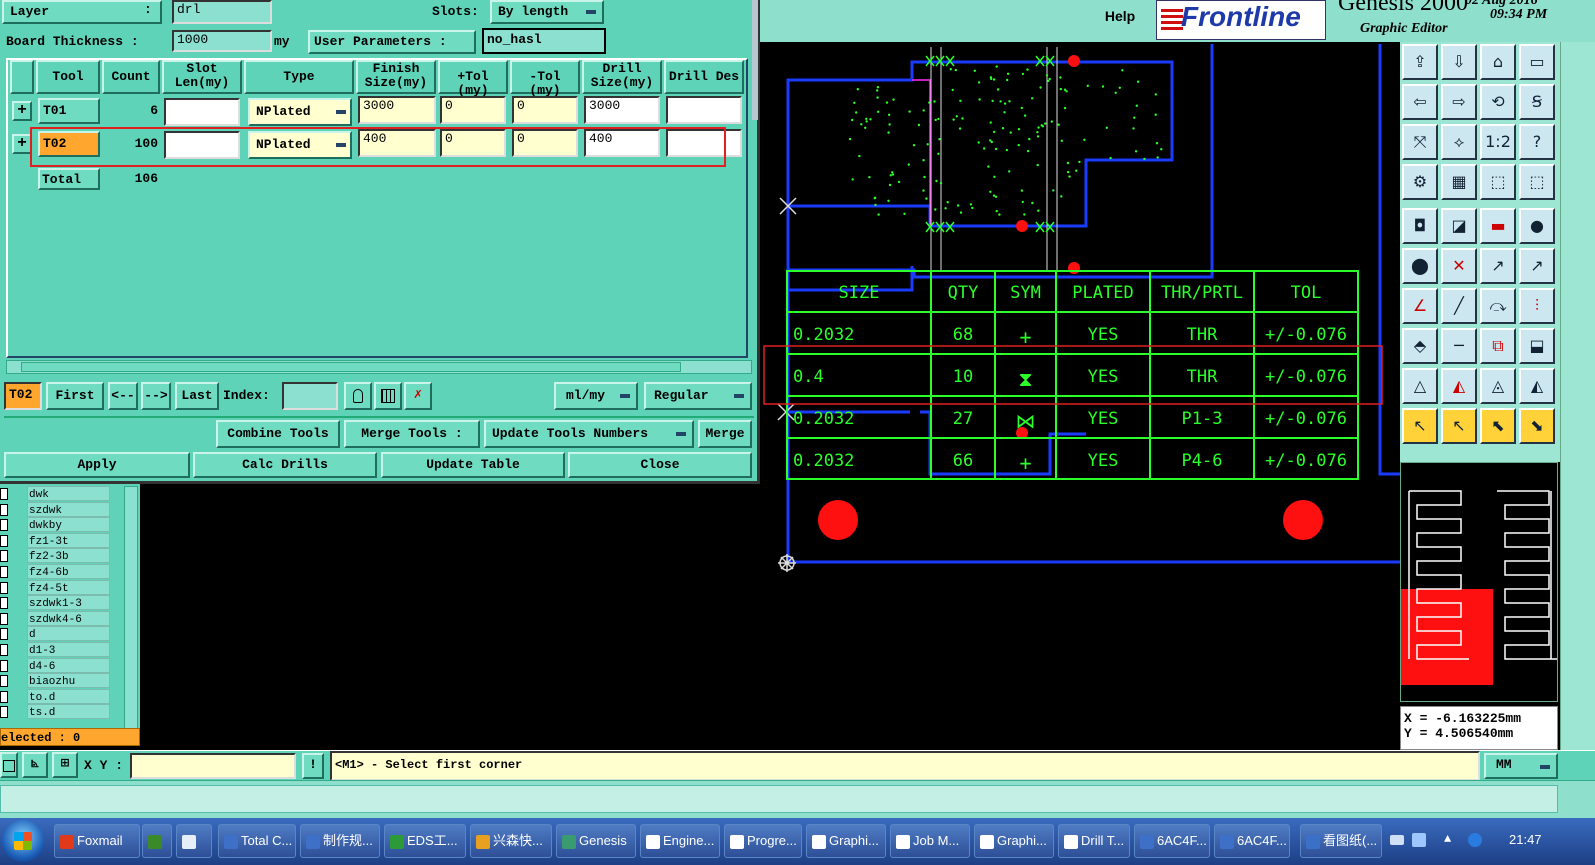 This screenshot has height=865, width=1595. What do you see at coordinates (1537, 142) in the screenshot?
I see `toolbar-button: ?` at bounding box center [1537, 142].